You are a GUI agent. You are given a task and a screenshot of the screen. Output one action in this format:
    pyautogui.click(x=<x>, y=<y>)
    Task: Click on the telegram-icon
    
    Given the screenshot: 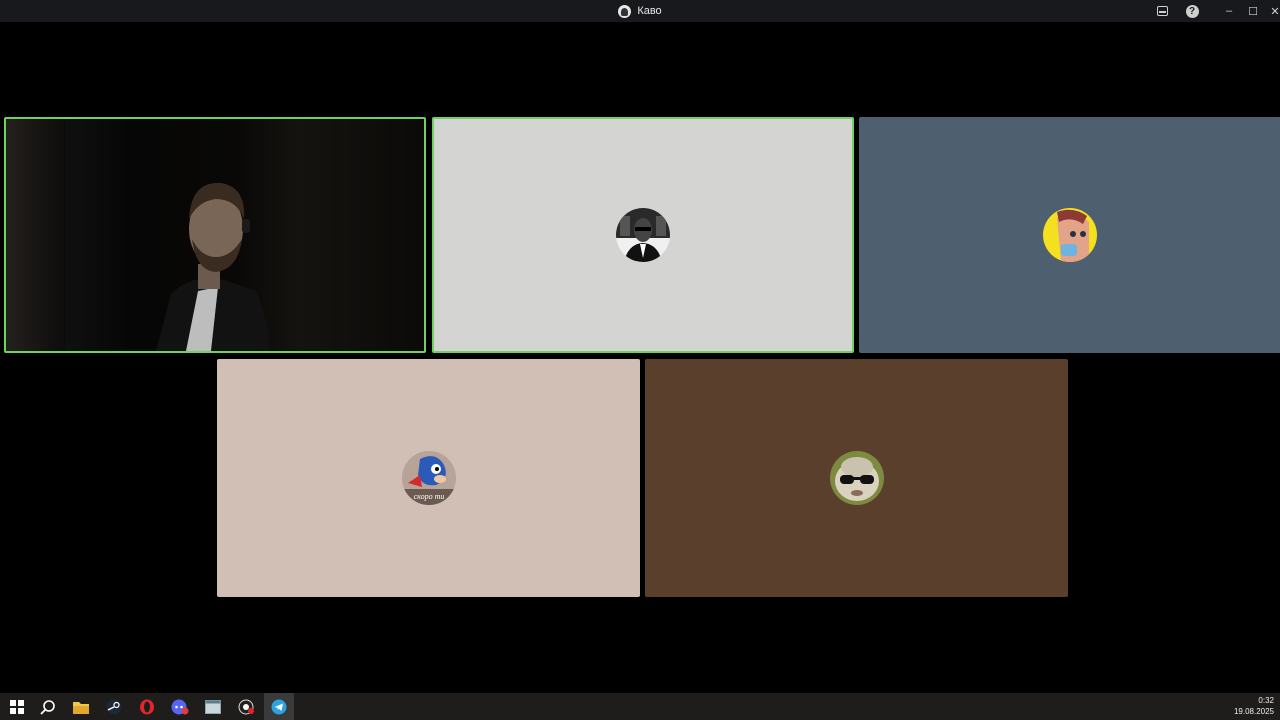 What is the action you would take?
    pyautogui.click(x=279, y=706)
    